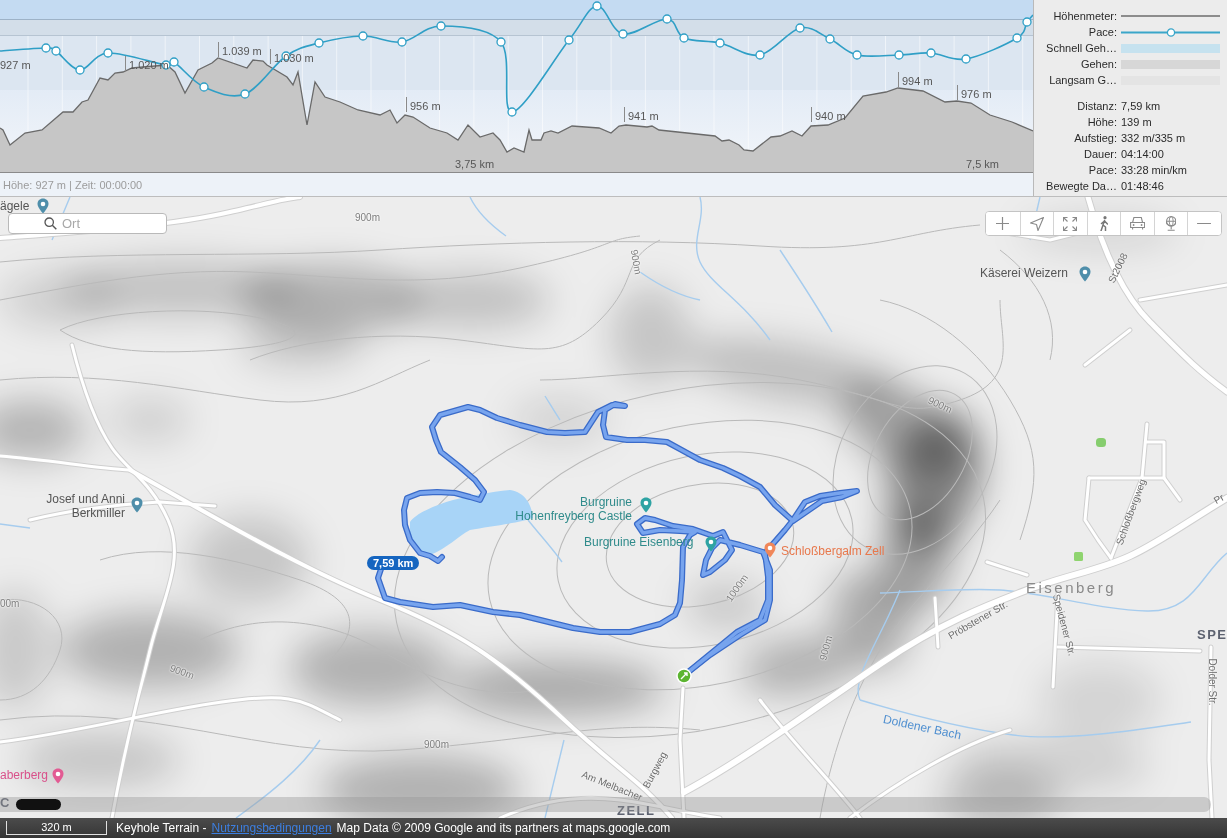  What do you see at coordinates (641, 114) in the screenshot?
I see `elevation-label: 941 m` at bounding box center [641, 114].